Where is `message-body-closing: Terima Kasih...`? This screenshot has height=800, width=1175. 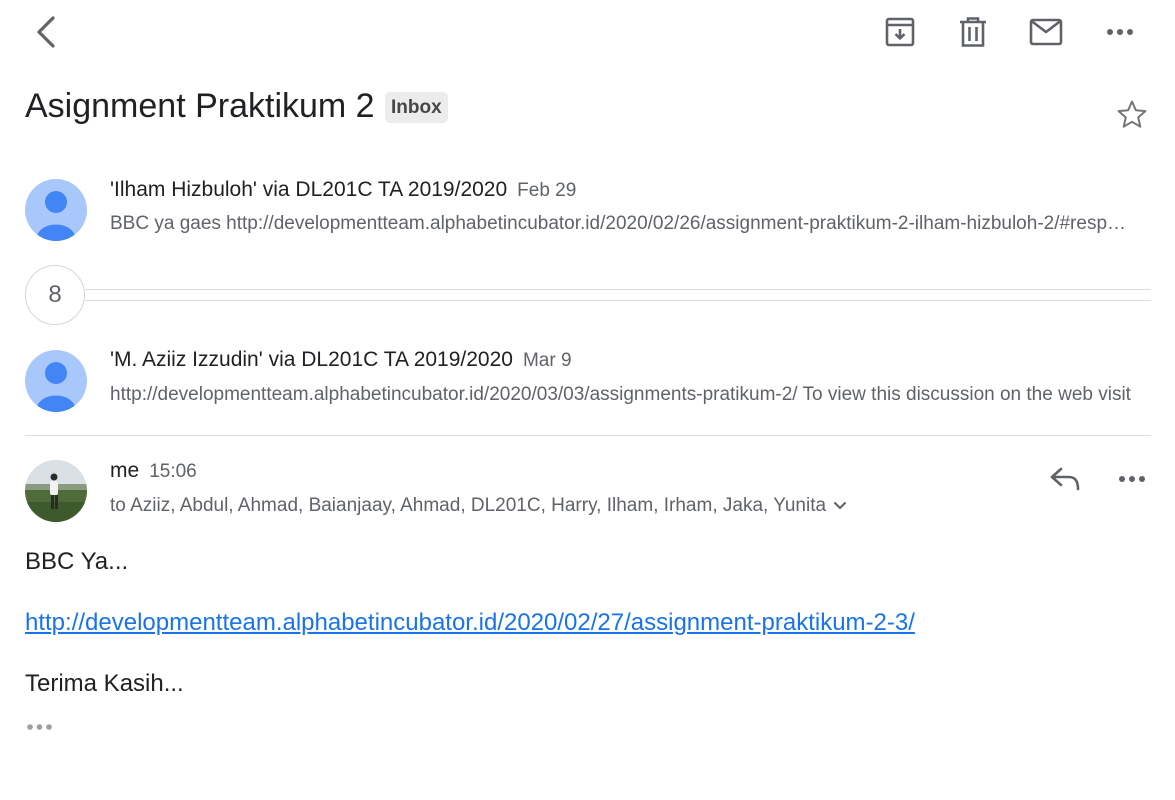 message-body-closing: Terima Kasih... is located at coordinates (104, 683).